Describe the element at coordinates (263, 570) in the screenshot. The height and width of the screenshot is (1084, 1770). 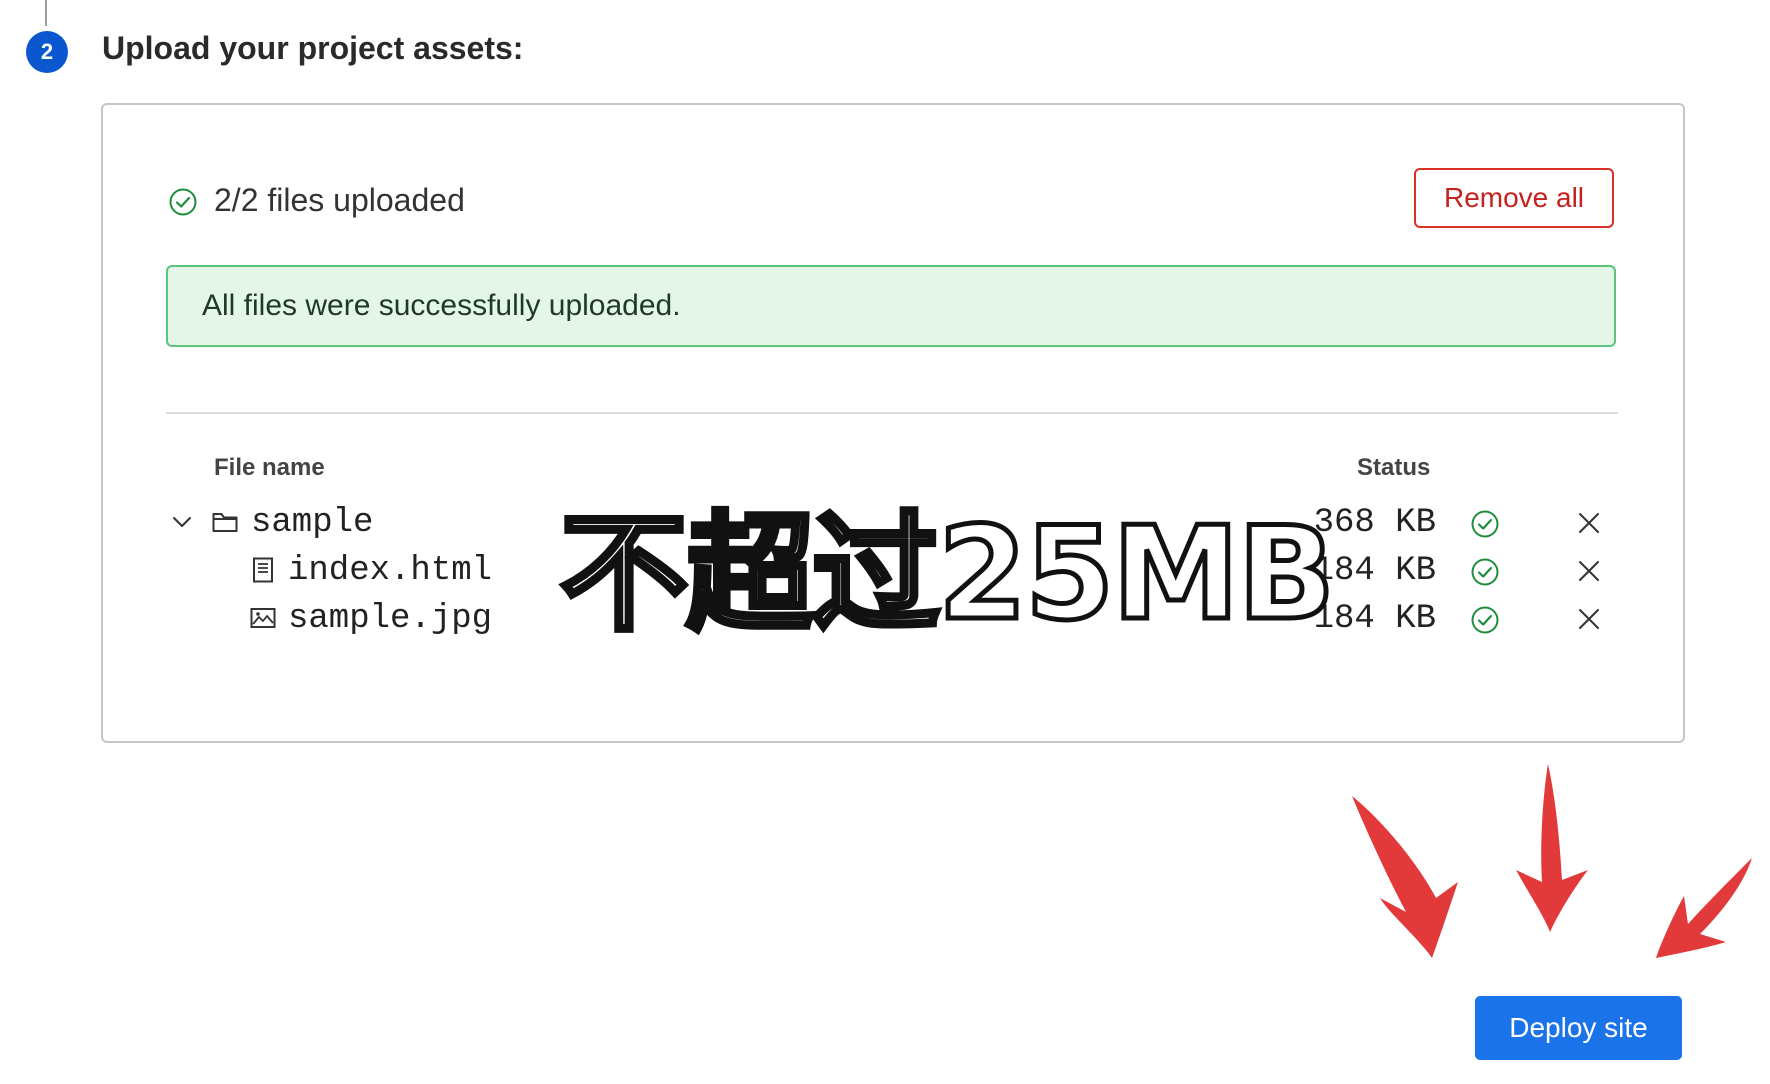
I see `document-icon` at that location.